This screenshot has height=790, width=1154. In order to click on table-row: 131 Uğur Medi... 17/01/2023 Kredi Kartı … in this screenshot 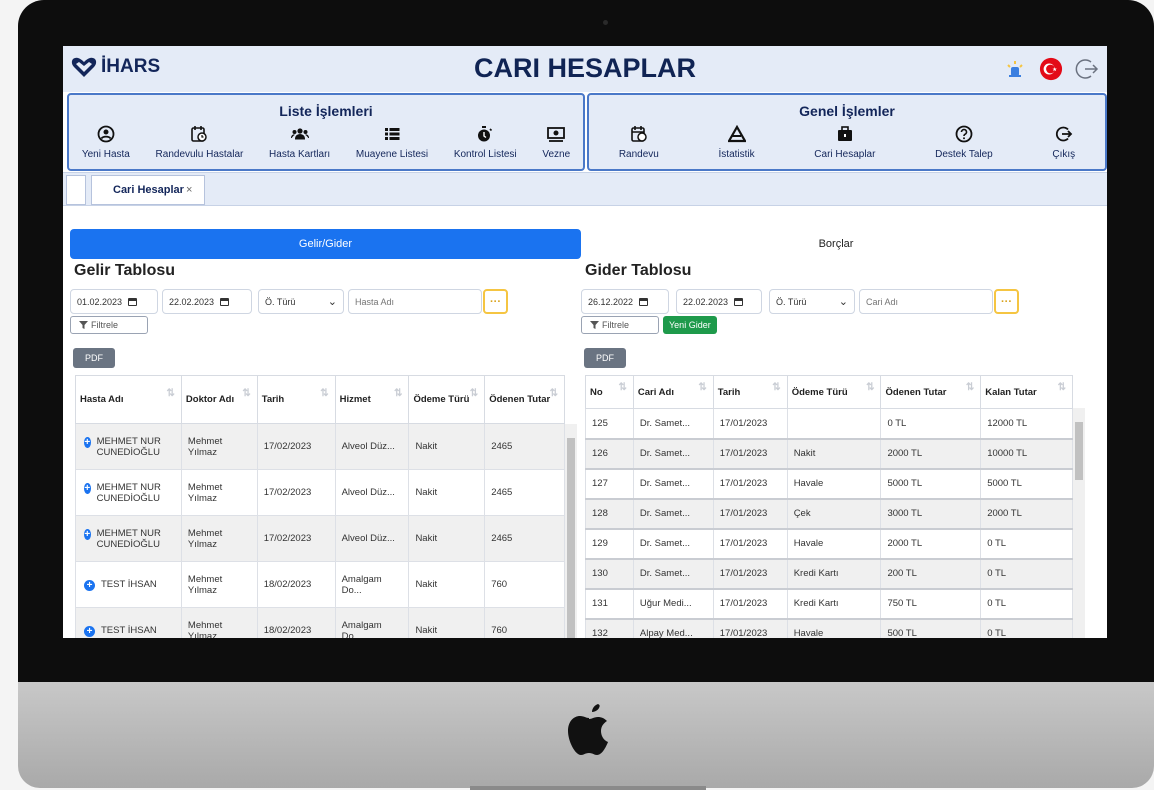, I will do `click(829, 604)`.